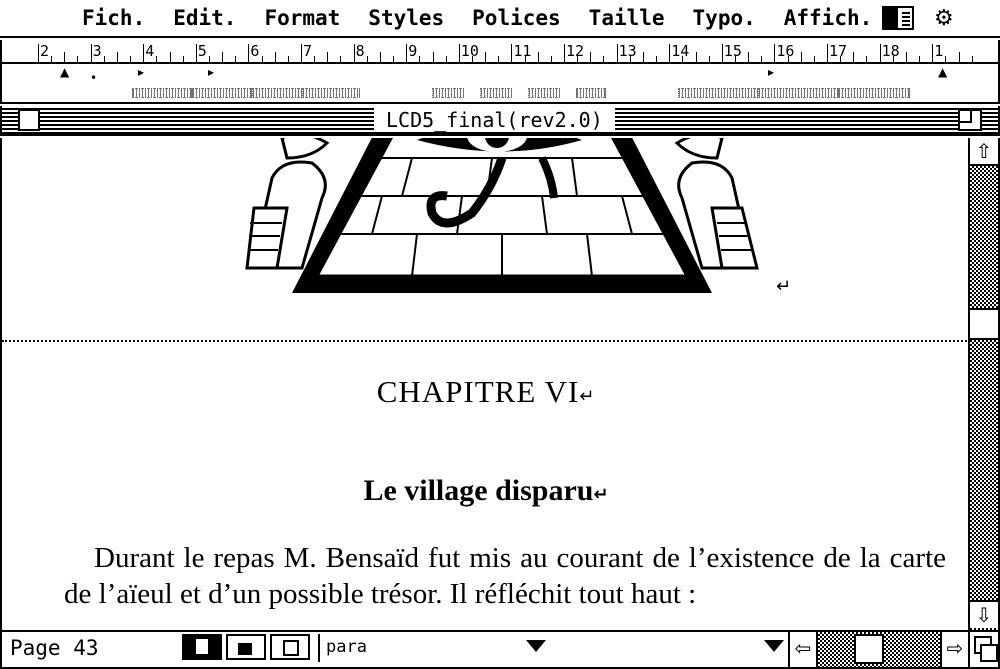 The image size is (1000, 669). I want to click on first-line-marker: •, so click(93, 78).